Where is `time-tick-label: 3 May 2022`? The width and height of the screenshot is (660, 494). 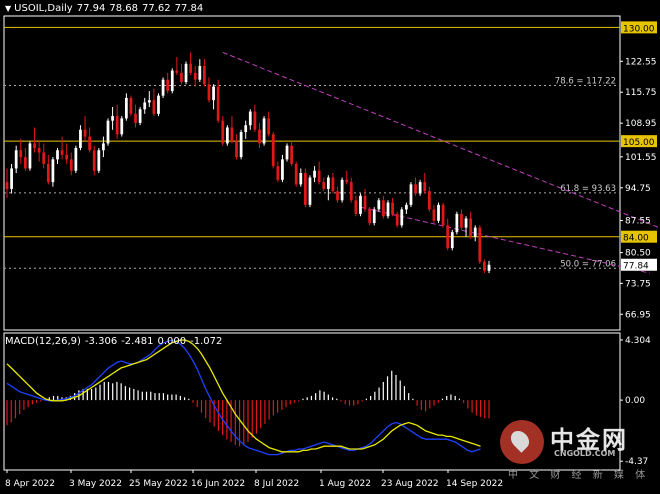
time-tick-label: 3 May 2022 is located at coordinates (95, 484).